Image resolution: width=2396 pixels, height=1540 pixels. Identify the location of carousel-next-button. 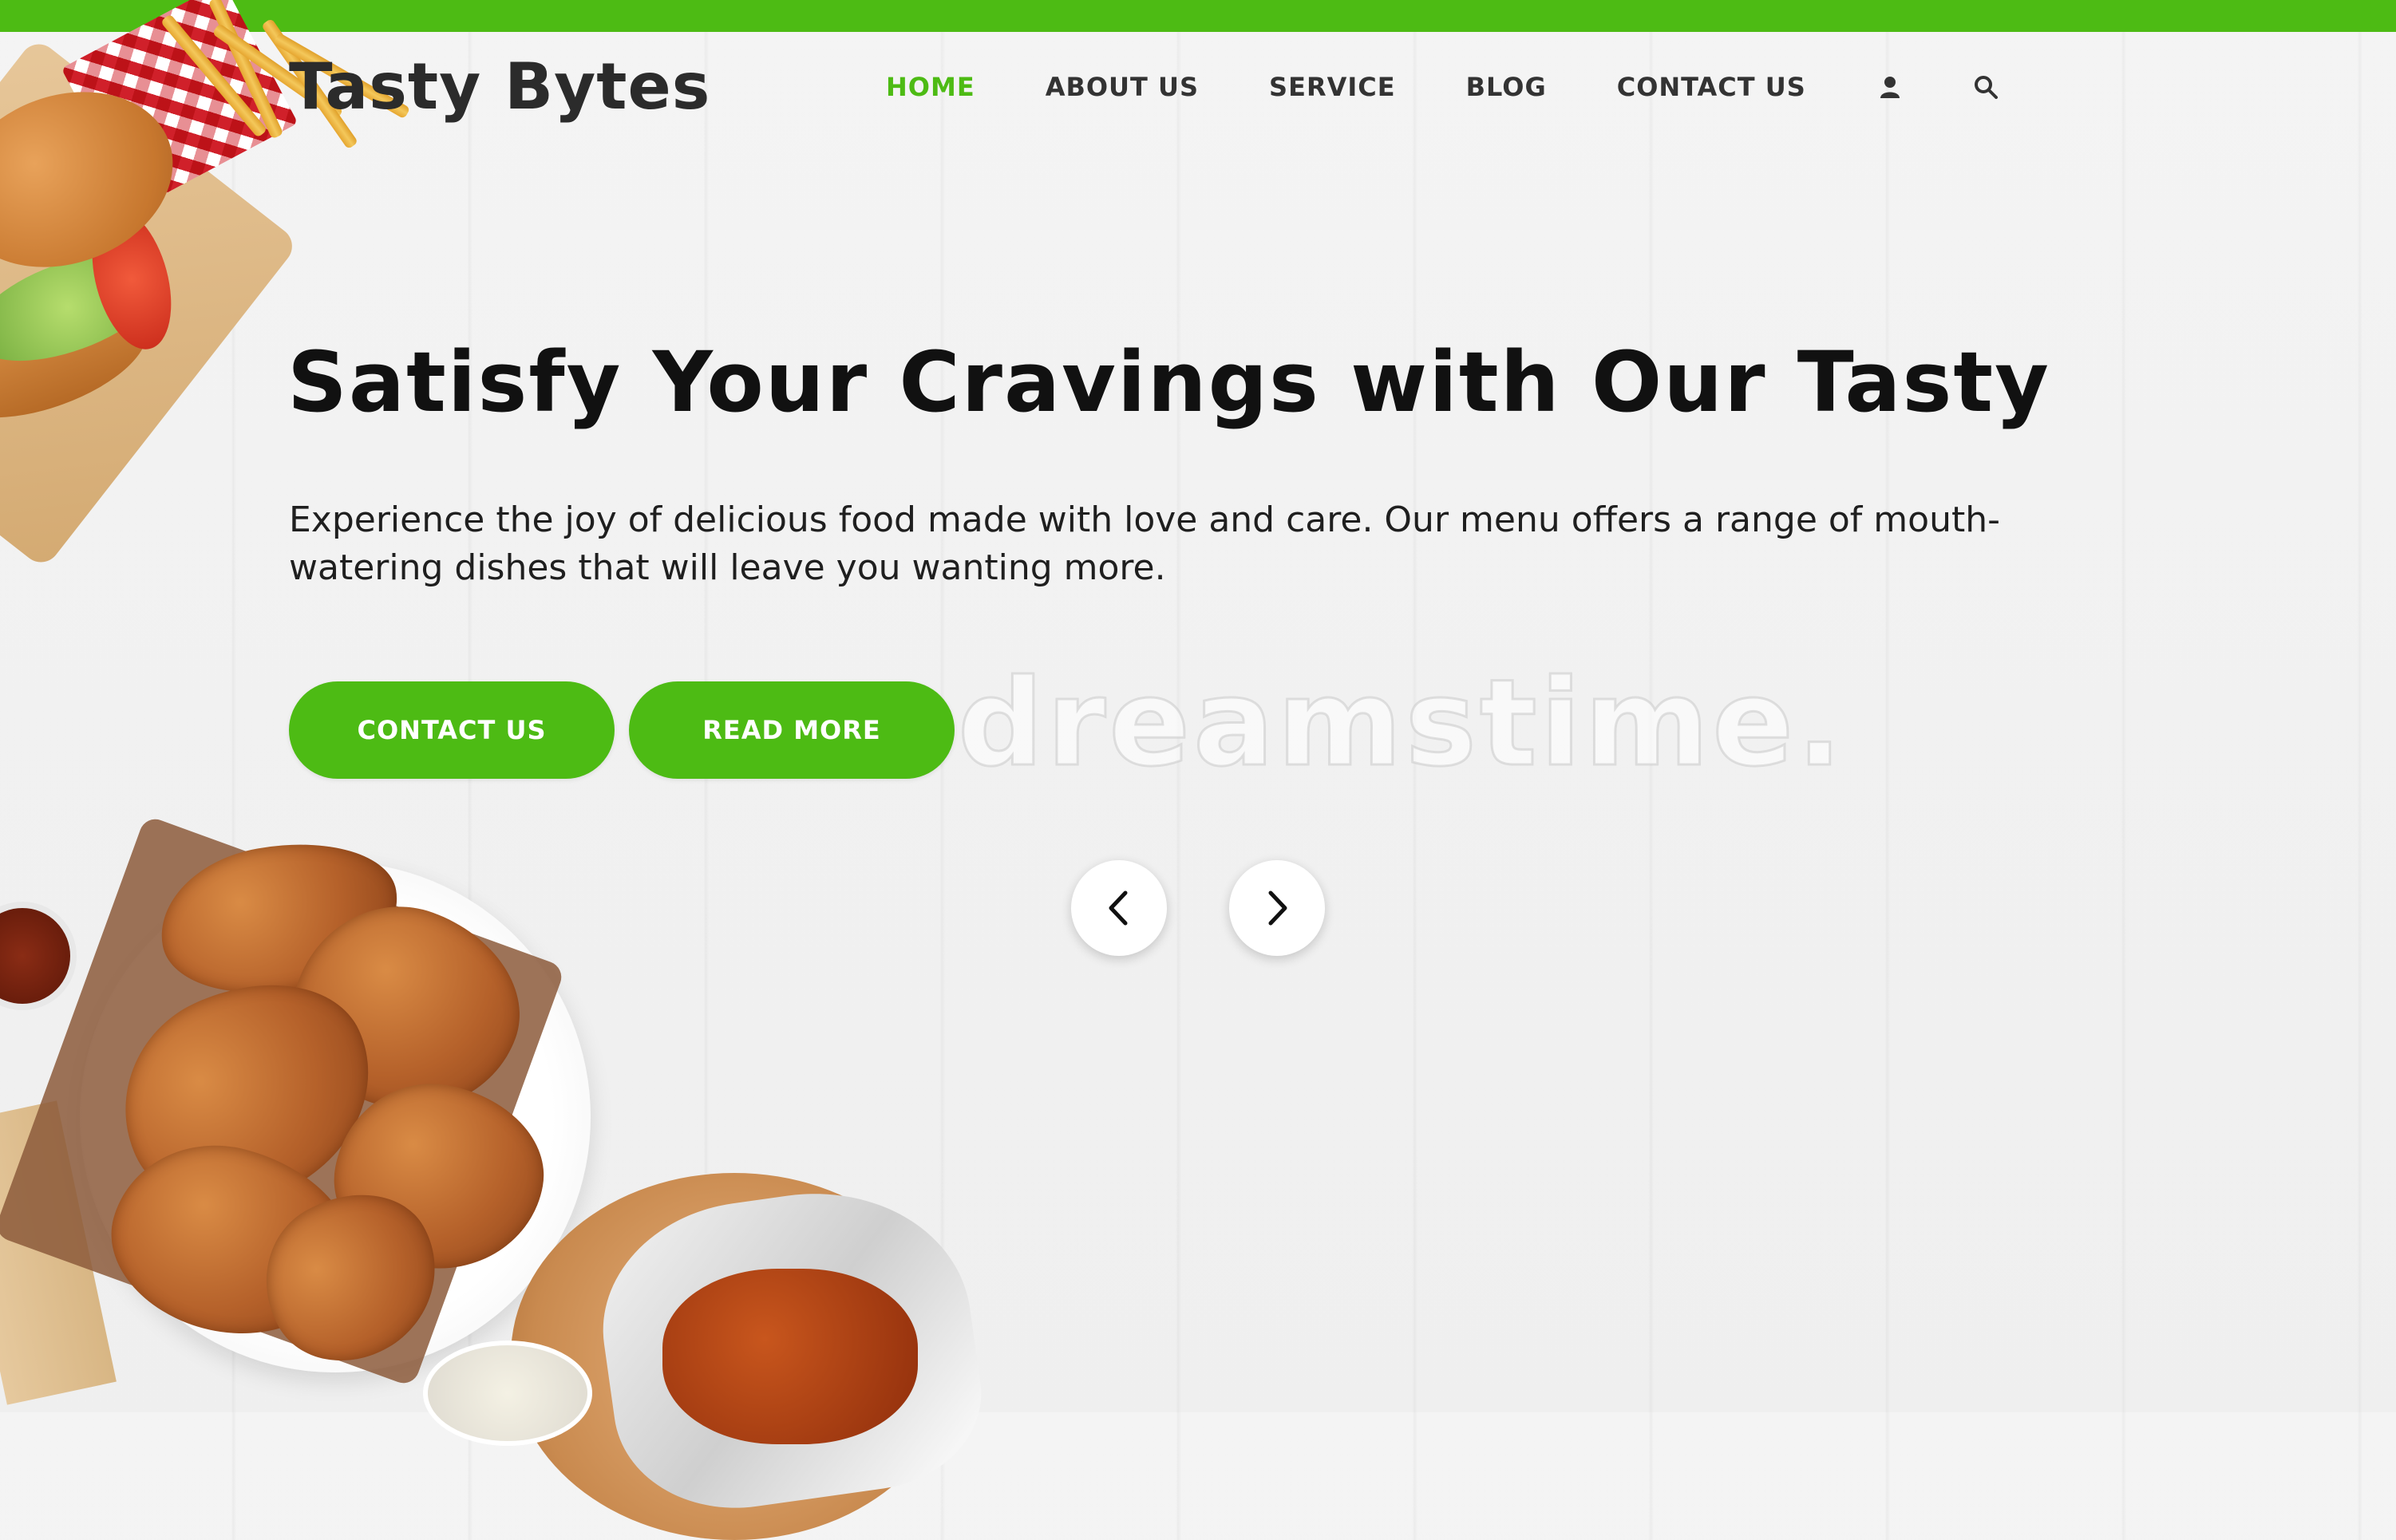
(1277, 908).